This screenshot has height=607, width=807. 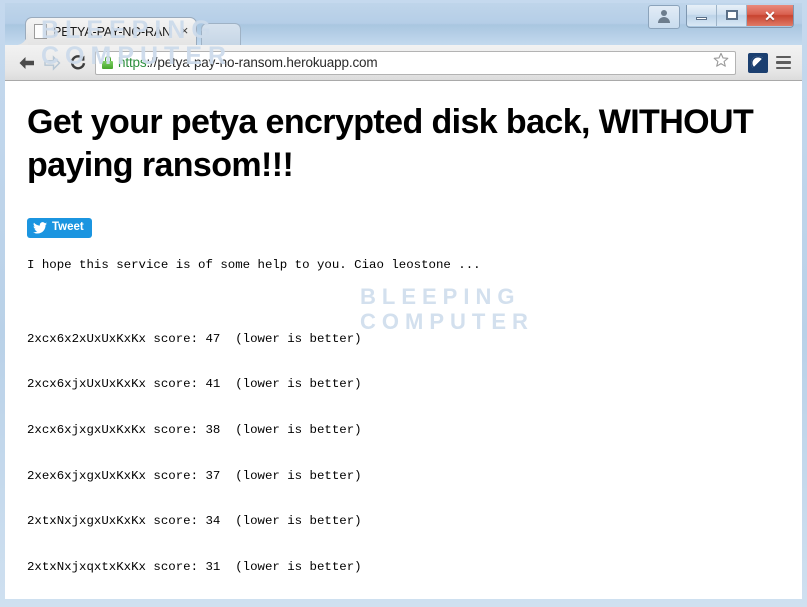 I want to click on tweet-button: Tweet, so click(x=59, y=228).